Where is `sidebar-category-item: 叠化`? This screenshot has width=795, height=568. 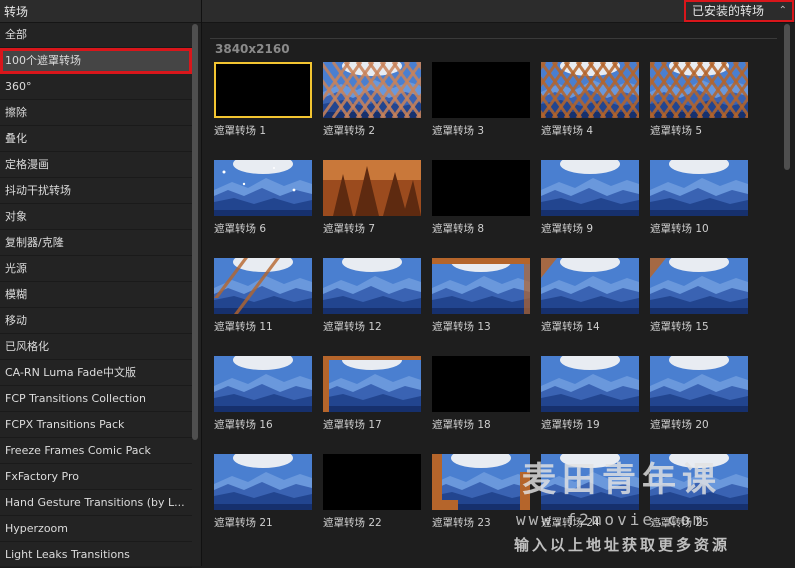 sidebar-category-item: 叠化 is located at coordinates (96, 139).